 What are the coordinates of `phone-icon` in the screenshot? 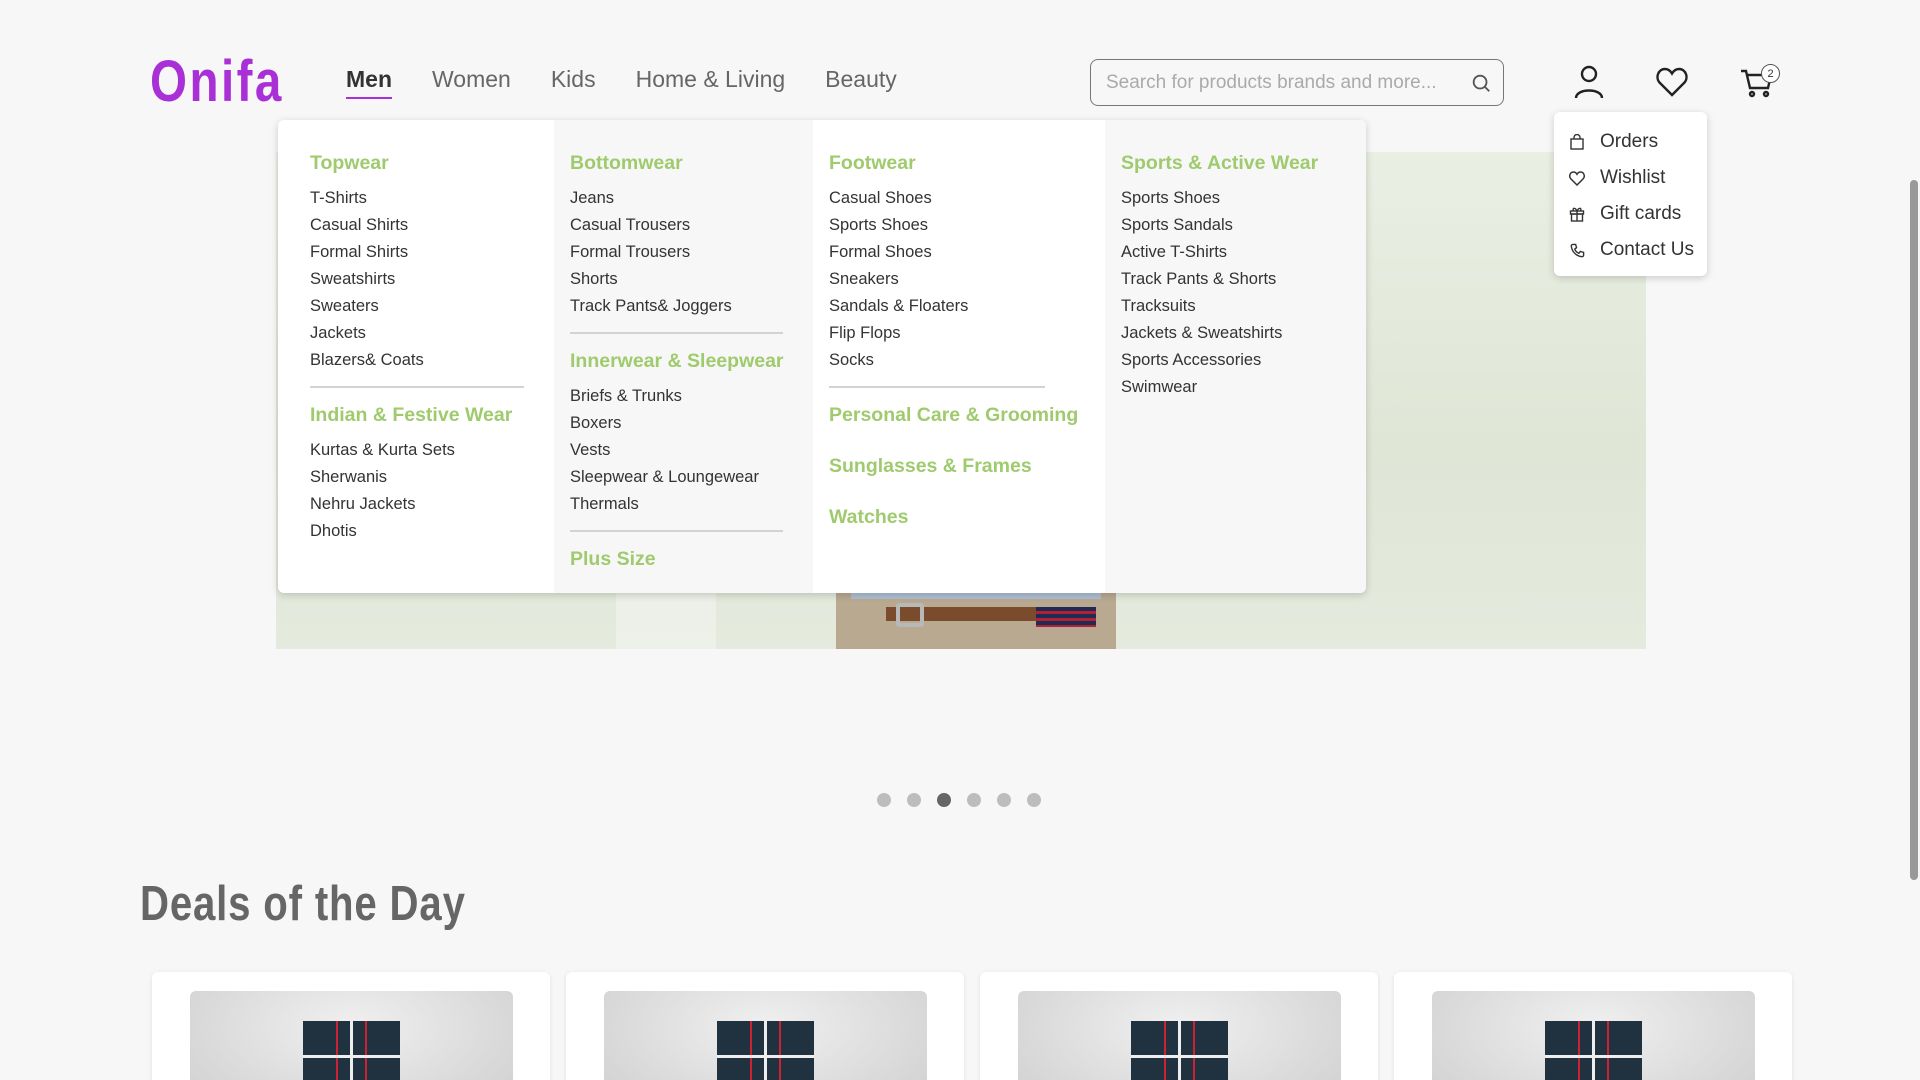 It's located at (1577, 250).